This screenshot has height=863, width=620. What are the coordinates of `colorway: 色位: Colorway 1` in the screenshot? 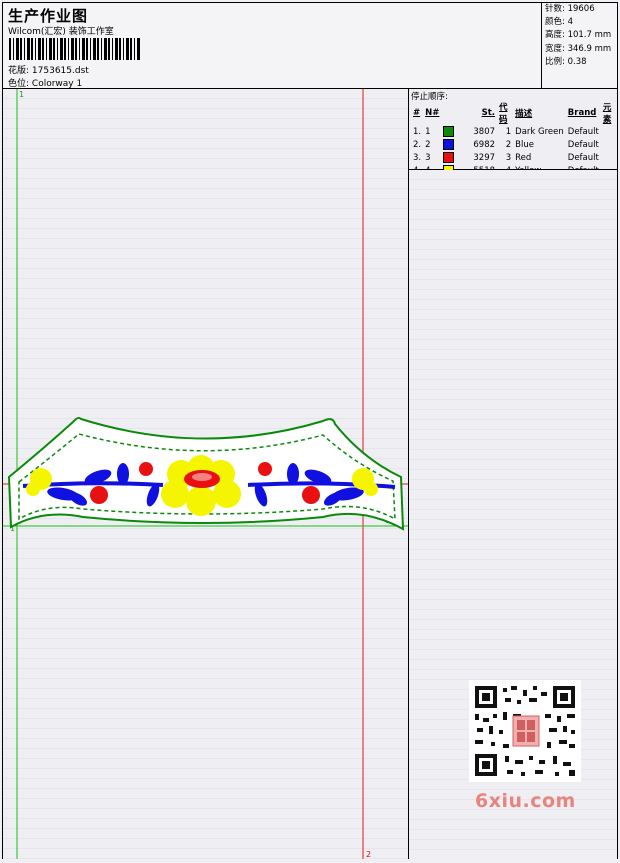 It's located at (45, 82).